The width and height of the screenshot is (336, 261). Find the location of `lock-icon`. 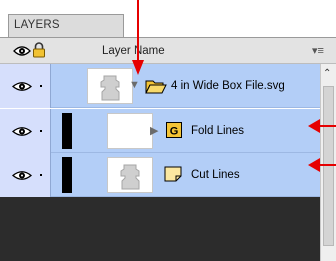

lock-icon is located at coordinates (39, 50).